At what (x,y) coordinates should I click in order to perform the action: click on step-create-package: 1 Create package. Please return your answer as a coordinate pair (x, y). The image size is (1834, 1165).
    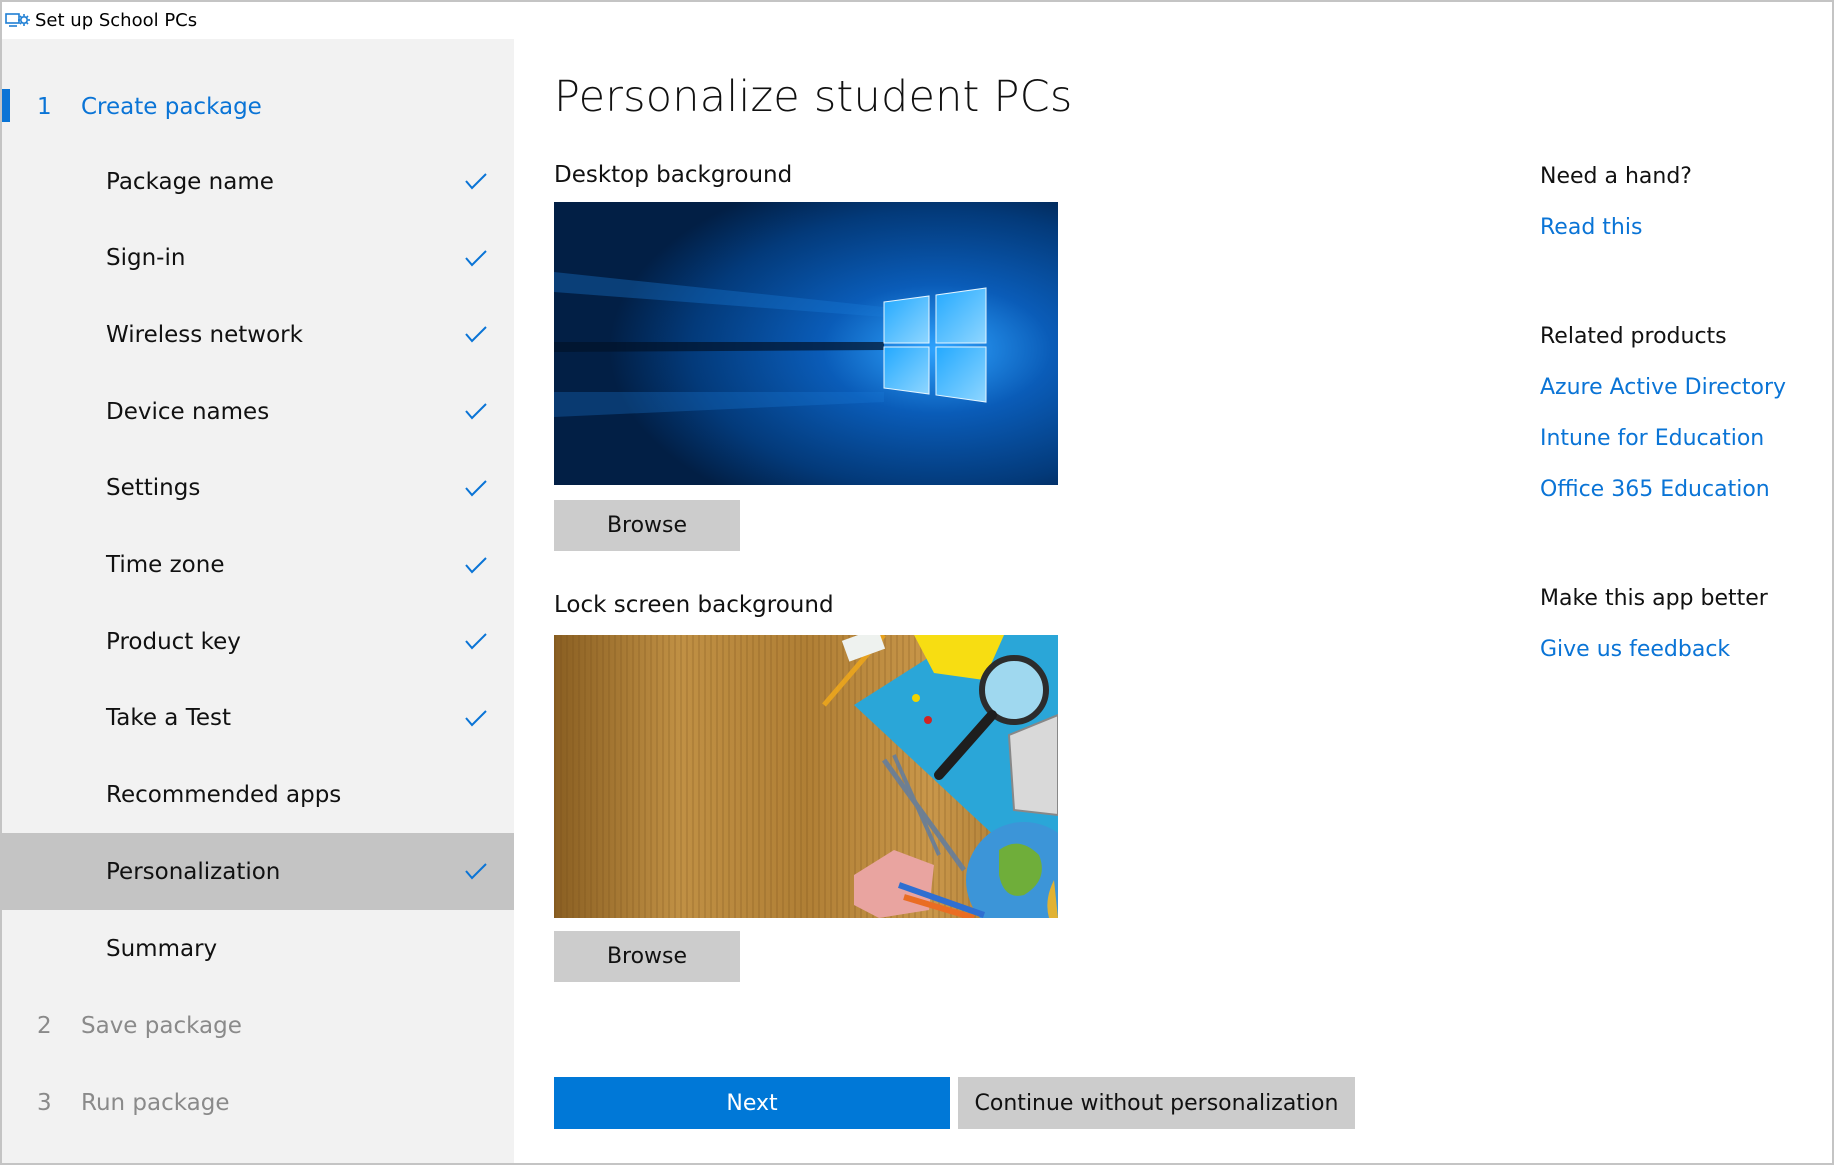
    Looking at the image, I should click on (258, 107).